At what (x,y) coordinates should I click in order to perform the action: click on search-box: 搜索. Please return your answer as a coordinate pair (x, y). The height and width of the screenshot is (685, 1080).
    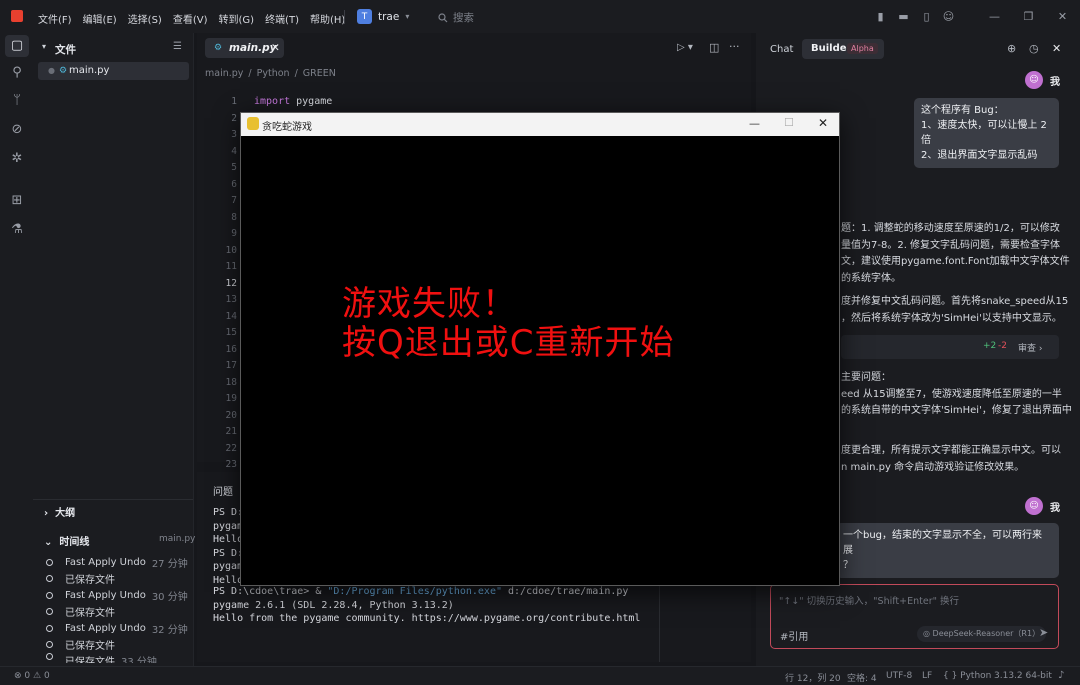
    Looking at the image, I should click on (456, 17).